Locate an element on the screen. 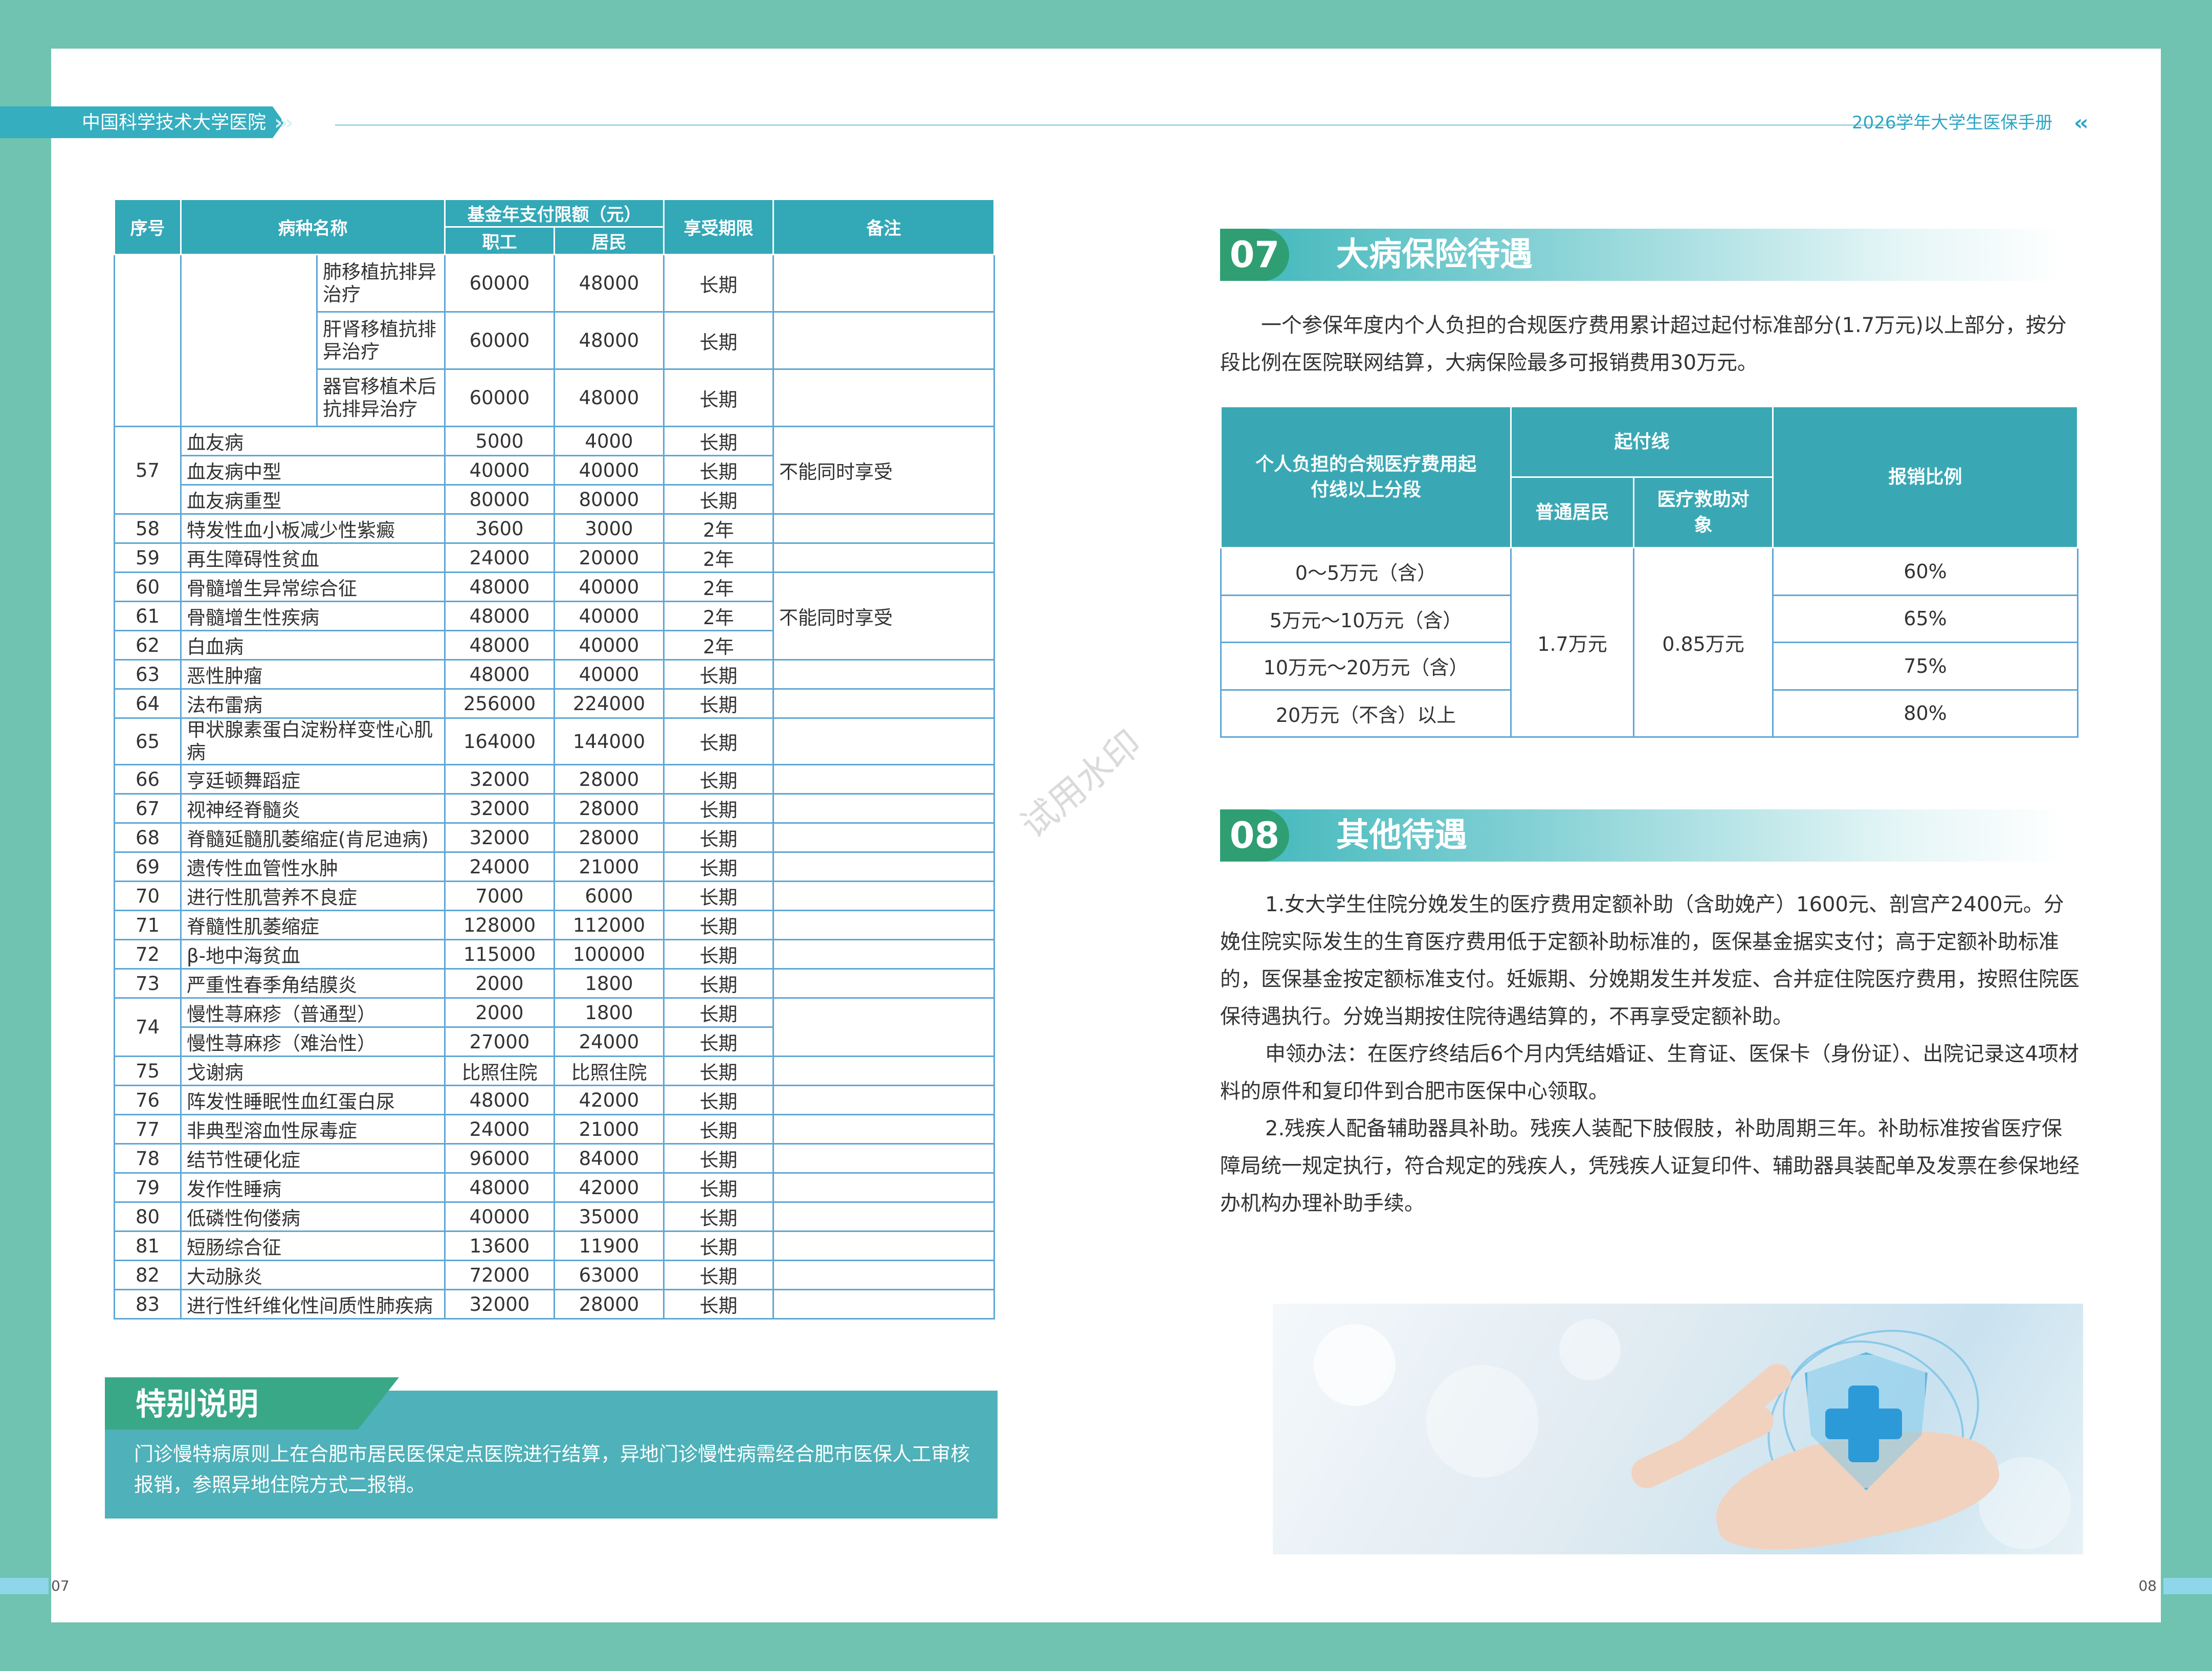 The image size is (2212, 1671). table-row: 67 视神经脊髓炎 32000 28000 长期 is located at coordinates (554, 809).